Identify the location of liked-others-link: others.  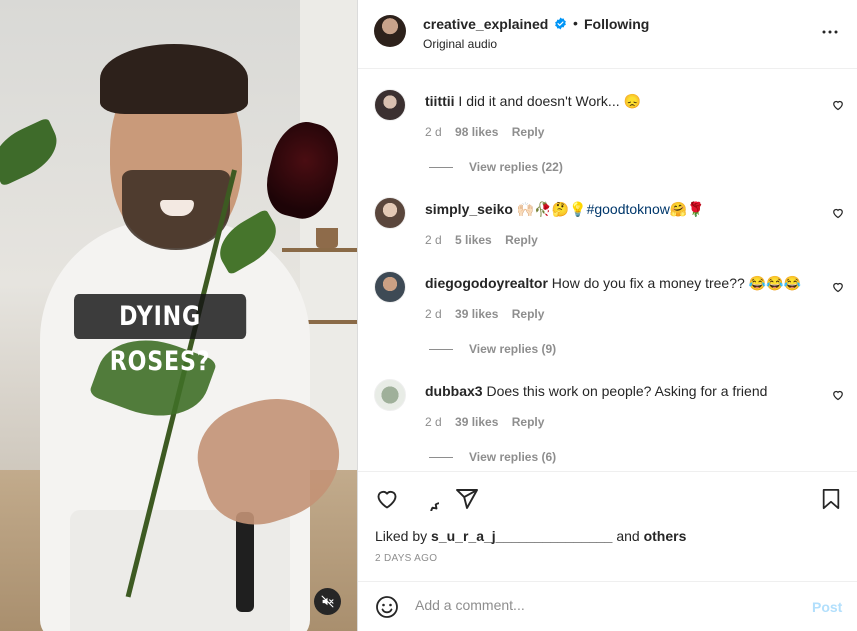
(665, 536).